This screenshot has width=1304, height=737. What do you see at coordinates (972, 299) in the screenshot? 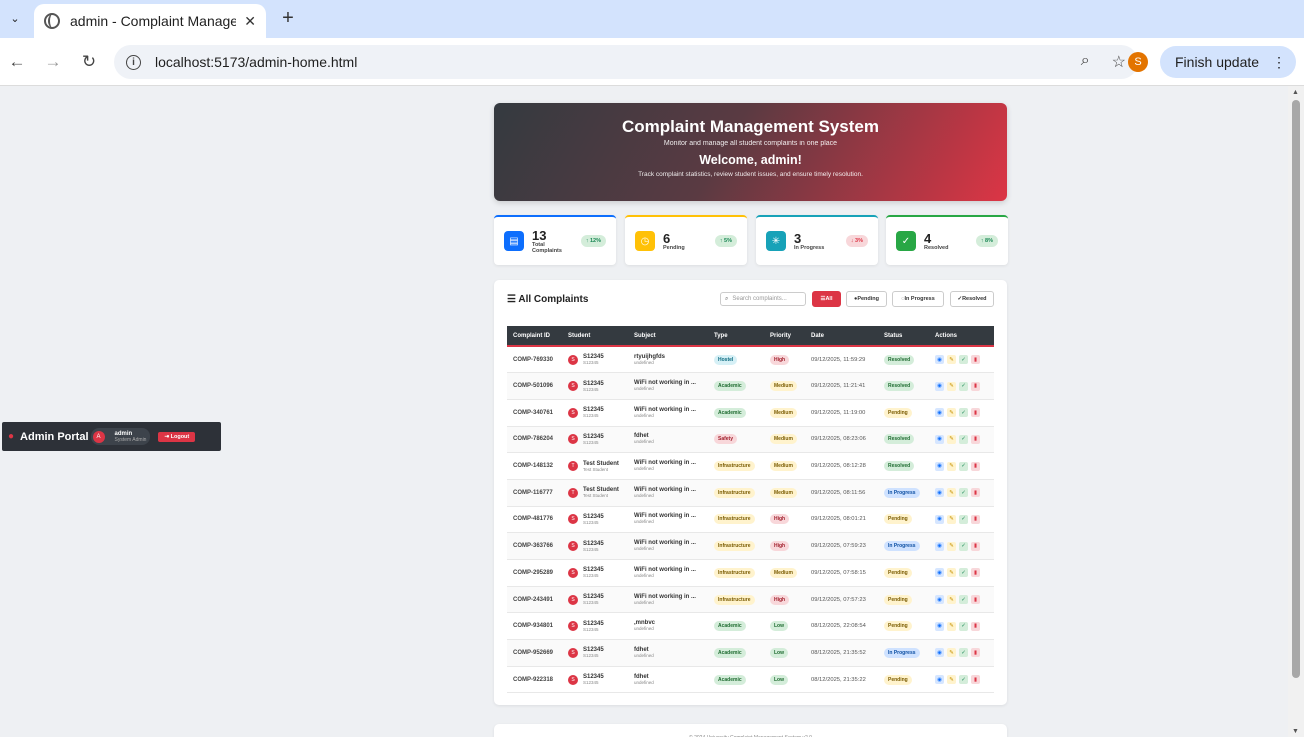
I see `filter-resolved-button: ✓ Resolved` at bounding box center [972, 299].